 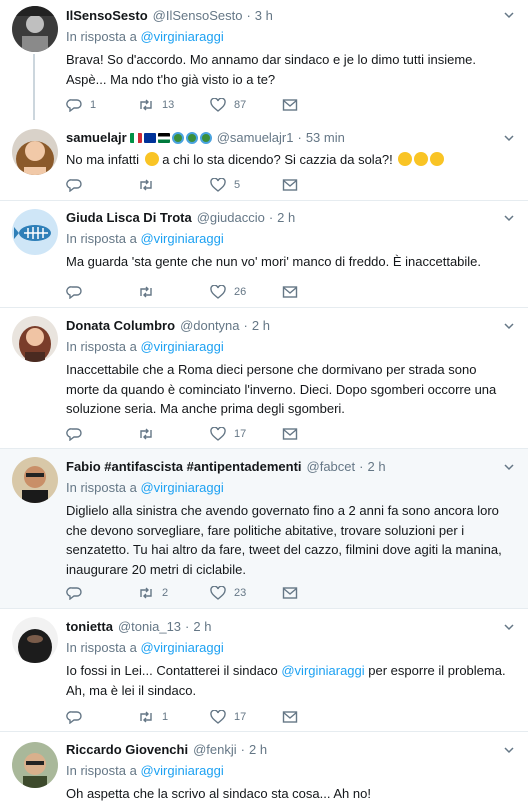 I want to click on user-name: Fabio #antifascista #antipentadementi, so click(x=184, y=467).